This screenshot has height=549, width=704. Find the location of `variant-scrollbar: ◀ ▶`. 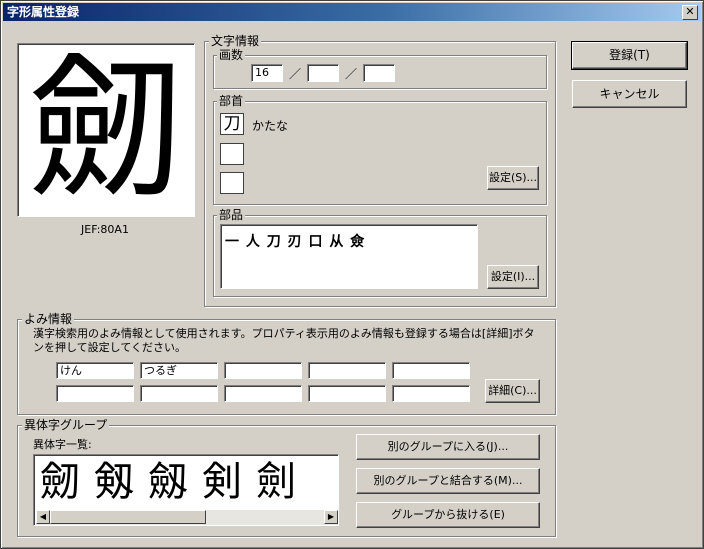

variant-scrollbar: ◀ ▶ is located at coordinates (187, 517).